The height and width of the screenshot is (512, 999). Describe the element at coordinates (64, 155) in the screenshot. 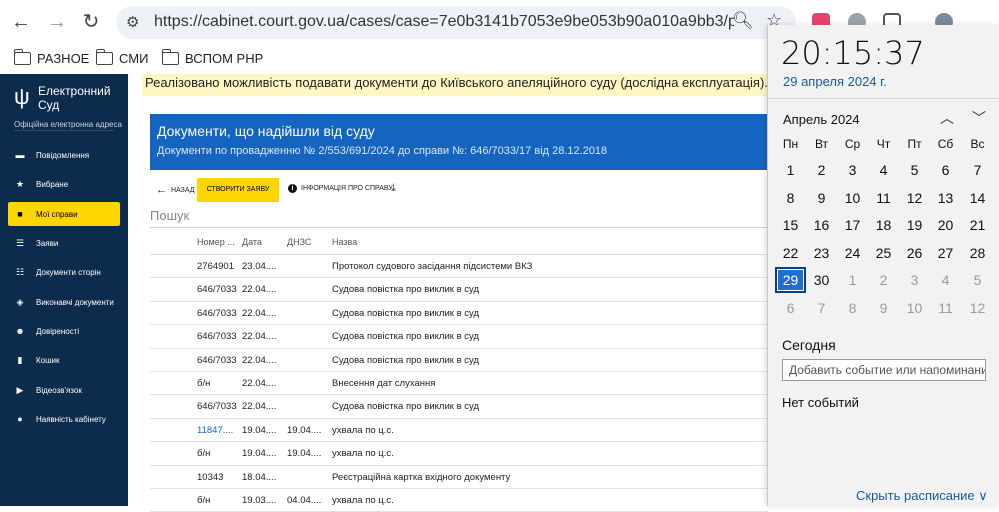

I see `sidebar-item-notifications: ▬ Повідомлення` at that location.